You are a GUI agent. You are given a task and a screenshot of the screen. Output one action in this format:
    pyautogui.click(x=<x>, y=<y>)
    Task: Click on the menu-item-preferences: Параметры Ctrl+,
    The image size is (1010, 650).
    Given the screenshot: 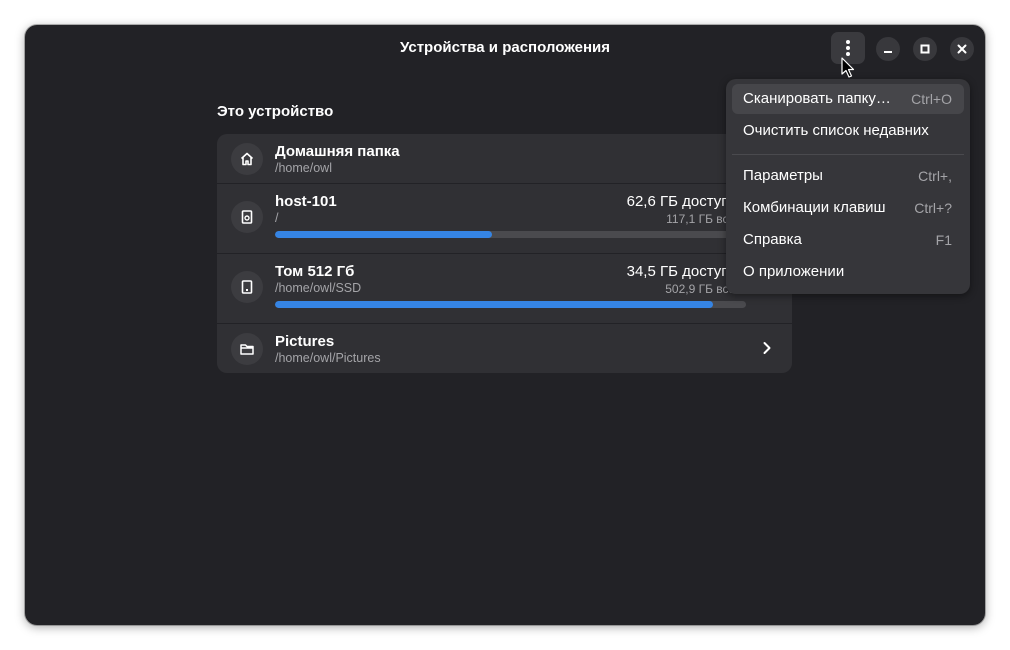 What is the action you would take?
    pyautogui.click(x=848, y=176)
    